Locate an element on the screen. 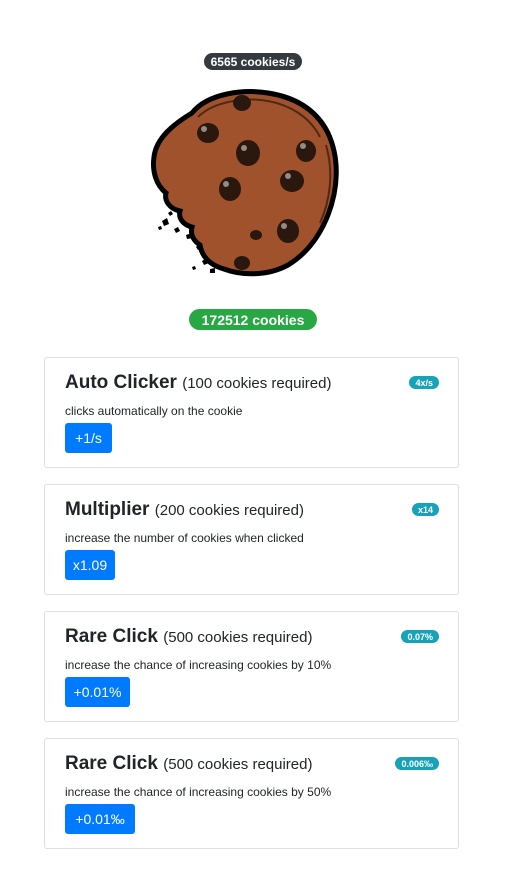  upgrade-title: Auto Clicker (100 cookies required) is located at coordinates (198, 383).